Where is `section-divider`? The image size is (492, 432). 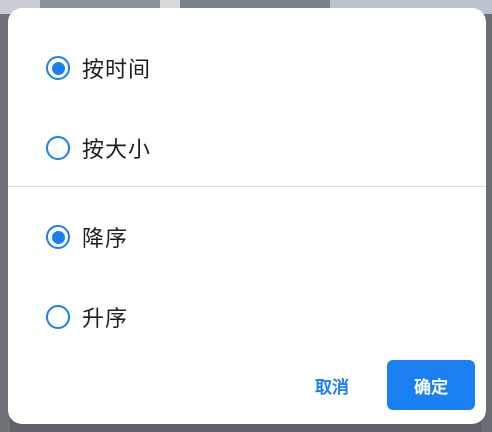
section-divider is located at coordinates (247, 186).